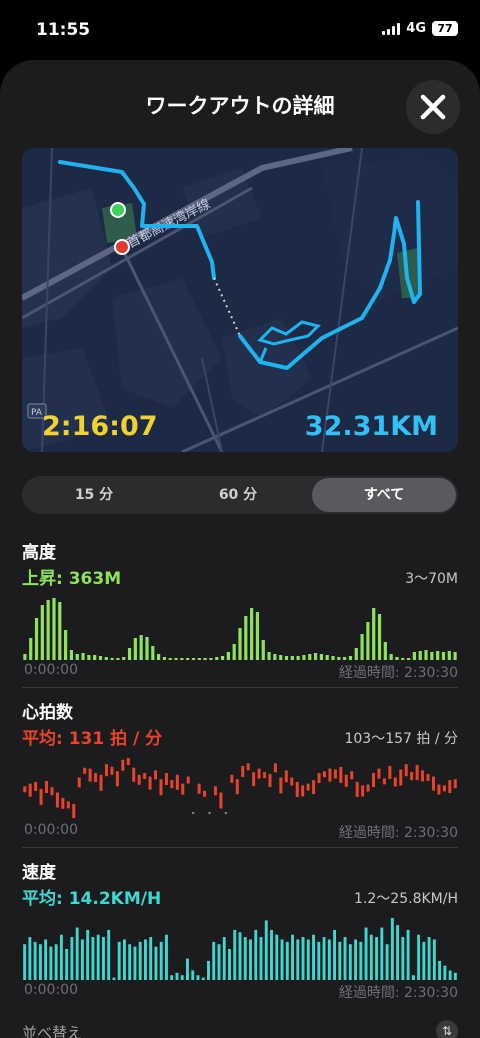 Image resolution: width=480 pixels, height=1038 pixels. I want to click on elevation-start-time: 0:00:00, so click(51, 670).